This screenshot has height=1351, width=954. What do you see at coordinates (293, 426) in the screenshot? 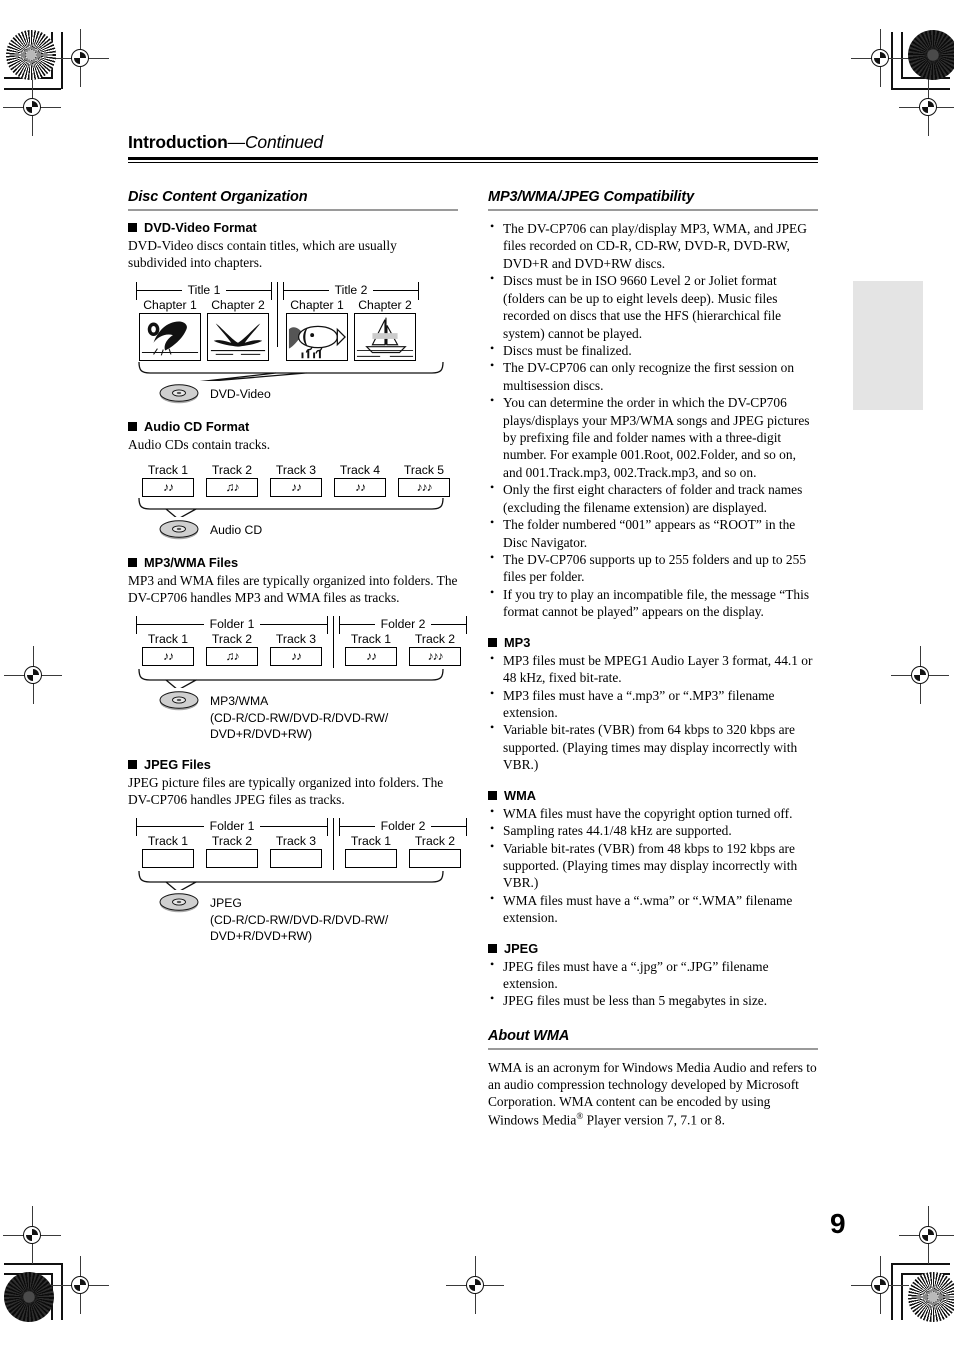
I see `subsection-heading-audio-cd-format: Audio CD Format` at bounding box center [293, 426].